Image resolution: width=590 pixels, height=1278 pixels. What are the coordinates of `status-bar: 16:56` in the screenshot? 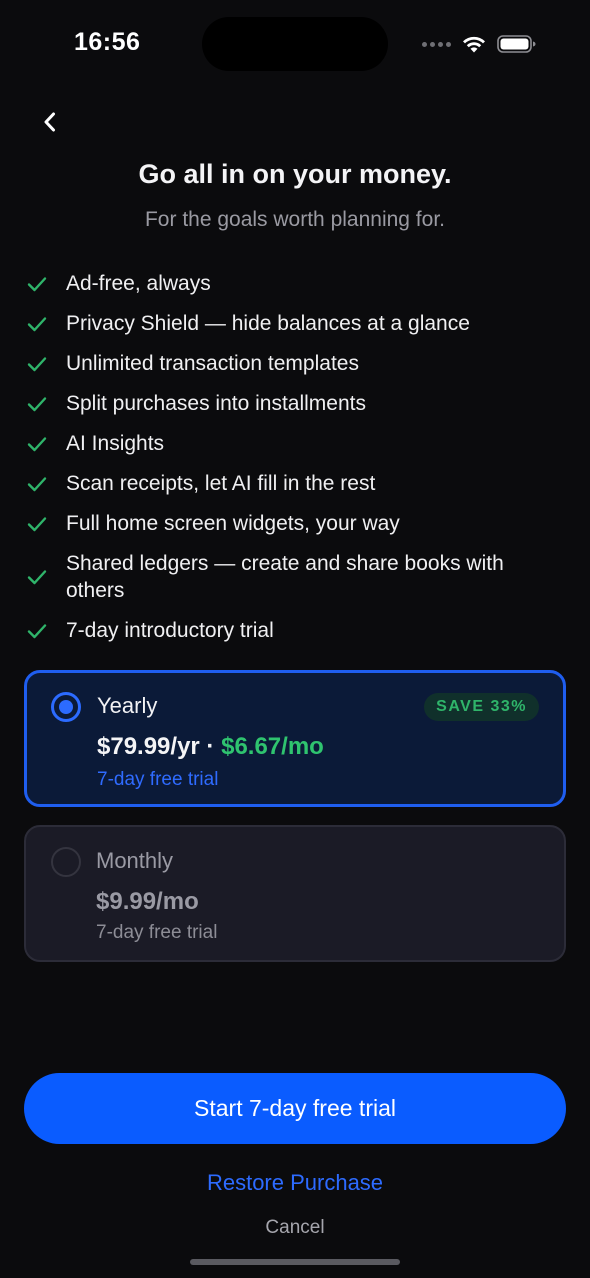 It's located at (295, 45).